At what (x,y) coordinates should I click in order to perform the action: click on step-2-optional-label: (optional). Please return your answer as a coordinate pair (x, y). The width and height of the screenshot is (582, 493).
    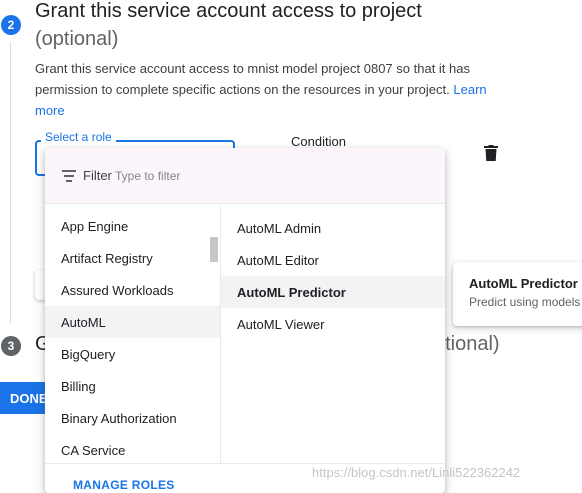
    Looking at the image, I should click on (77, 39).